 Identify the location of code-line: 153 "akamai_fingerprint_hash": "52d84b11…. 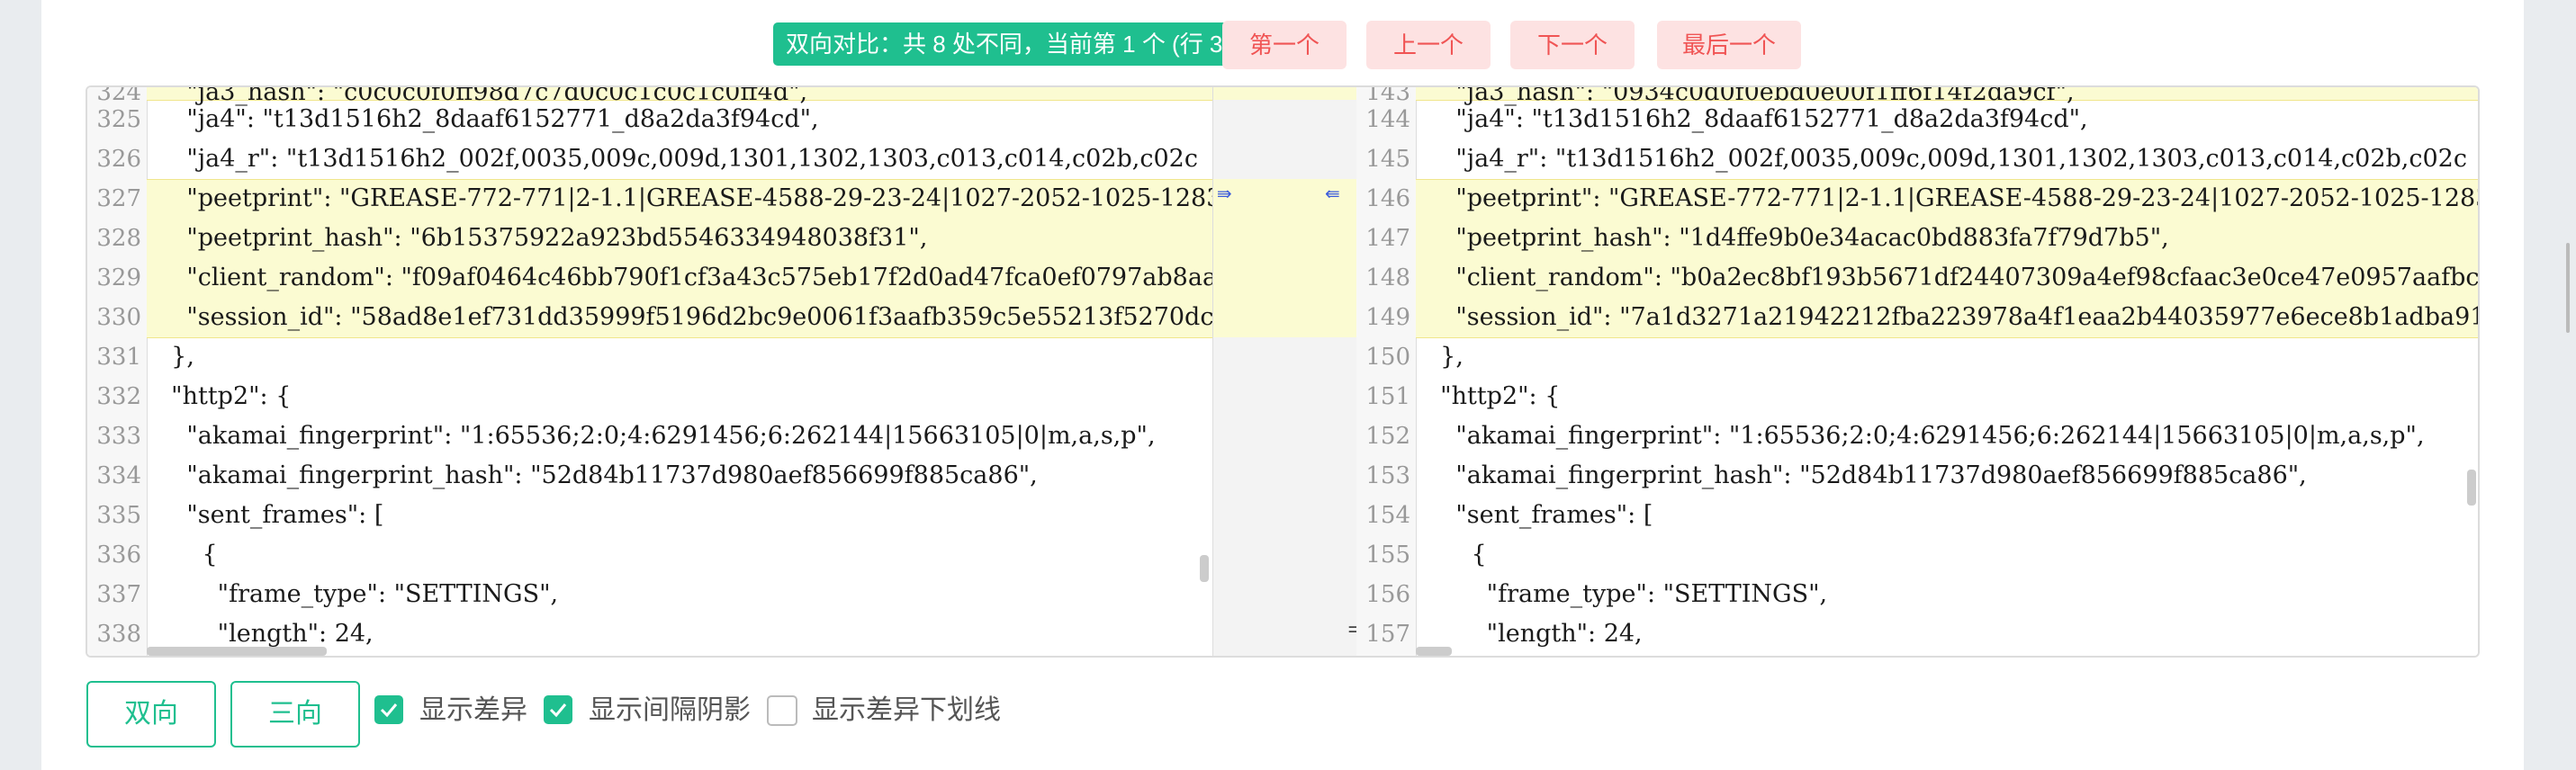
(1917, 476).